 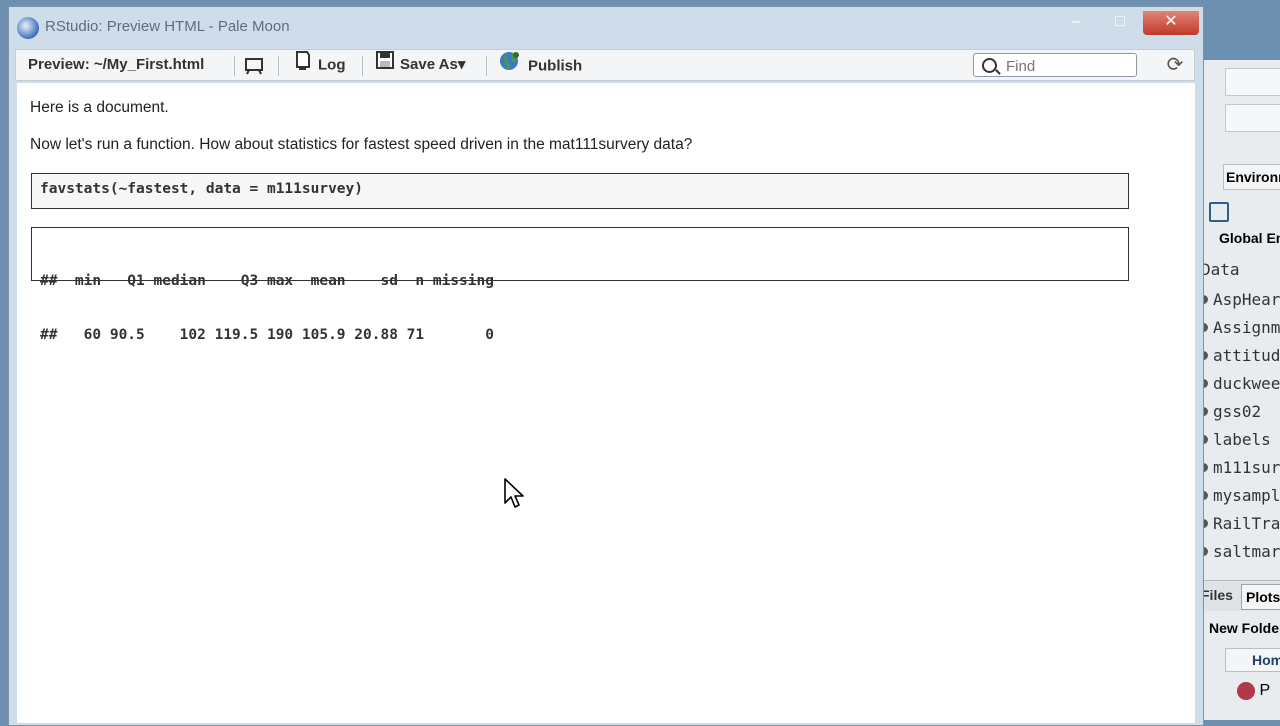 I want to click on log-button: Log, so click(x=320, y=65).